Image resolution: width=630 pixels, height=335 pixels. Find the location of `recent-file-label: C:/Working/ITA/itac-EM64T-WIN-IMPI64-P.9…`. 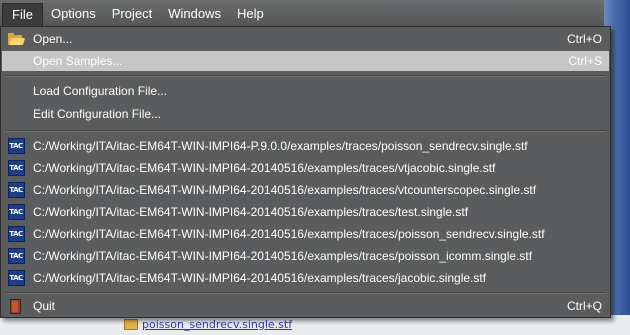

recent-file-label: C:/Working/ITA/itac-EM64T-WIN-IMPI64-P.9… is located at coordinates (280, 146).